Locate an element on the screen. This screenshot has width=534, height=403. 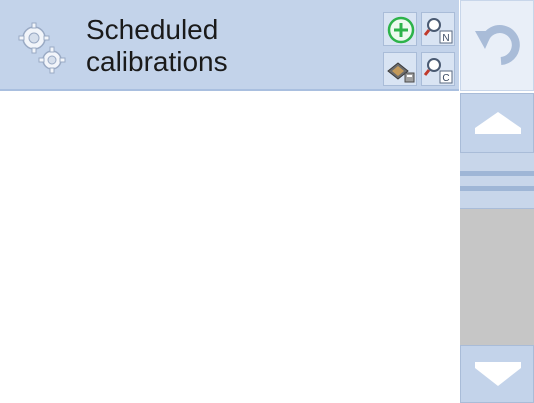
search-c-icon: C is located at coordinates (438, 71).